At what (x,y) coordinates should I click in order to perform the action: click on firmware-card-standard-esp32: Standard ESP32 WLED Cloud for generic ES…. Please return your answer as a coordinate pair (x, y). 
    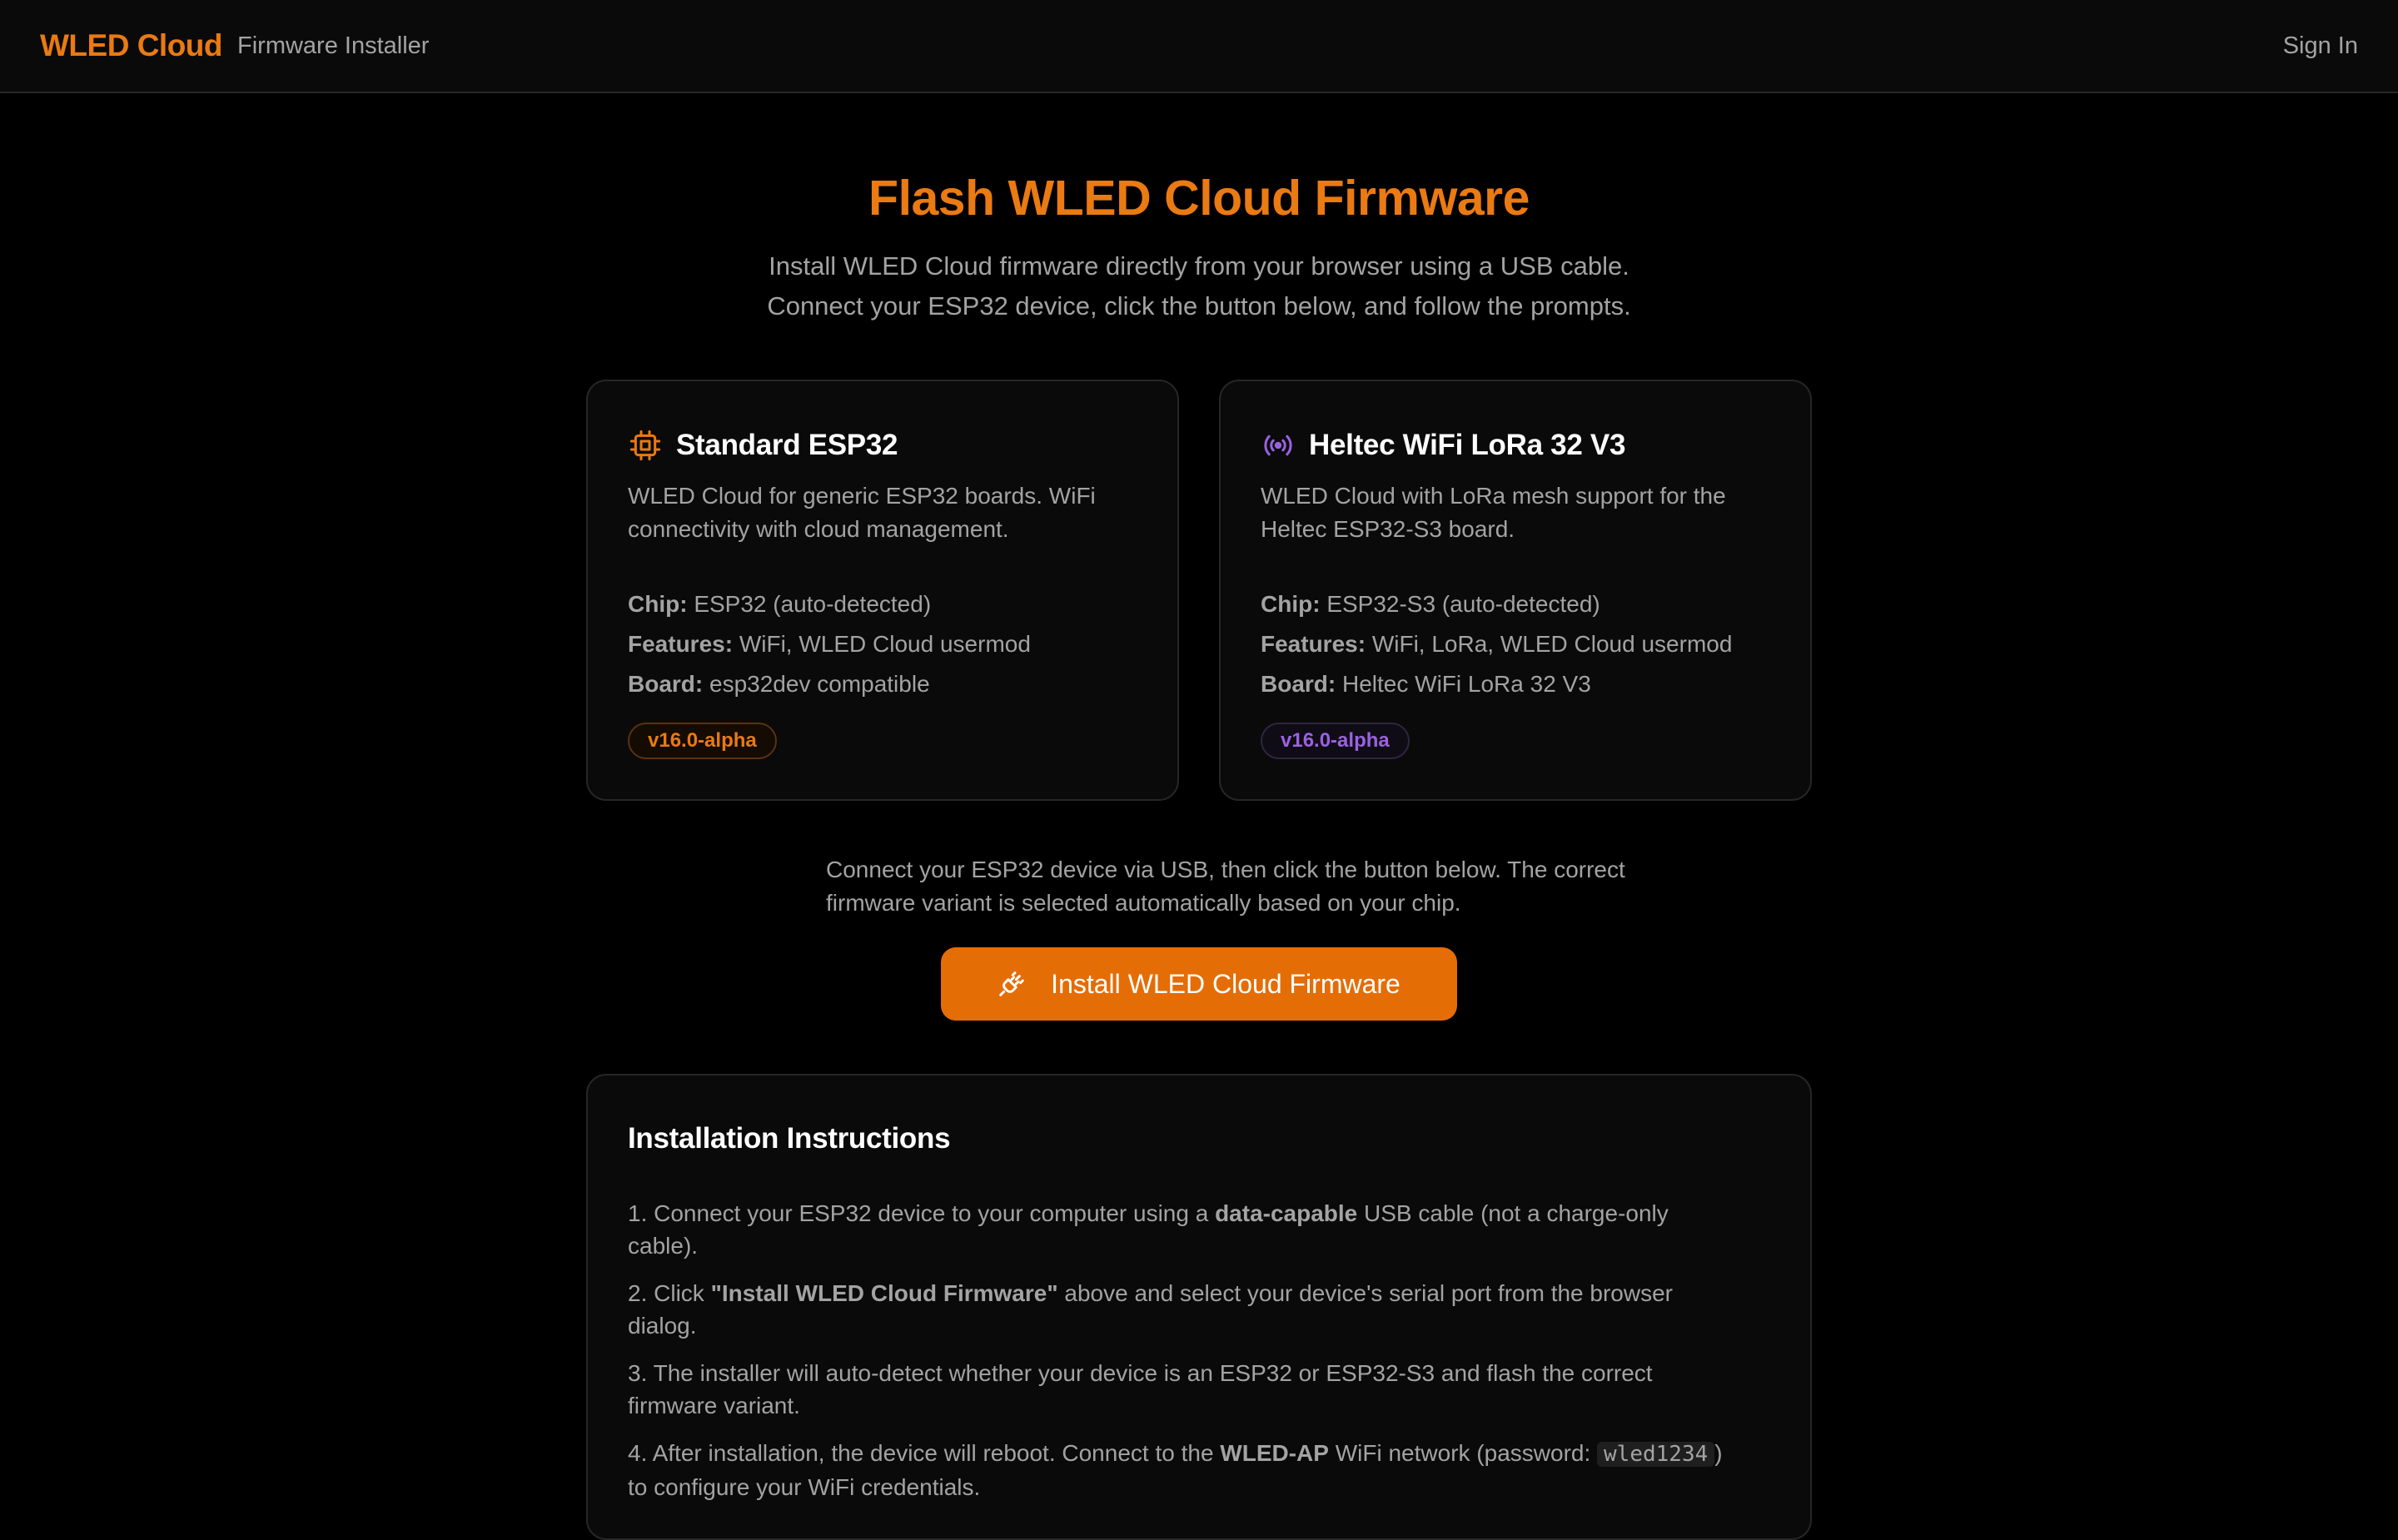
    Looking at the image, I should click on (883, 591).